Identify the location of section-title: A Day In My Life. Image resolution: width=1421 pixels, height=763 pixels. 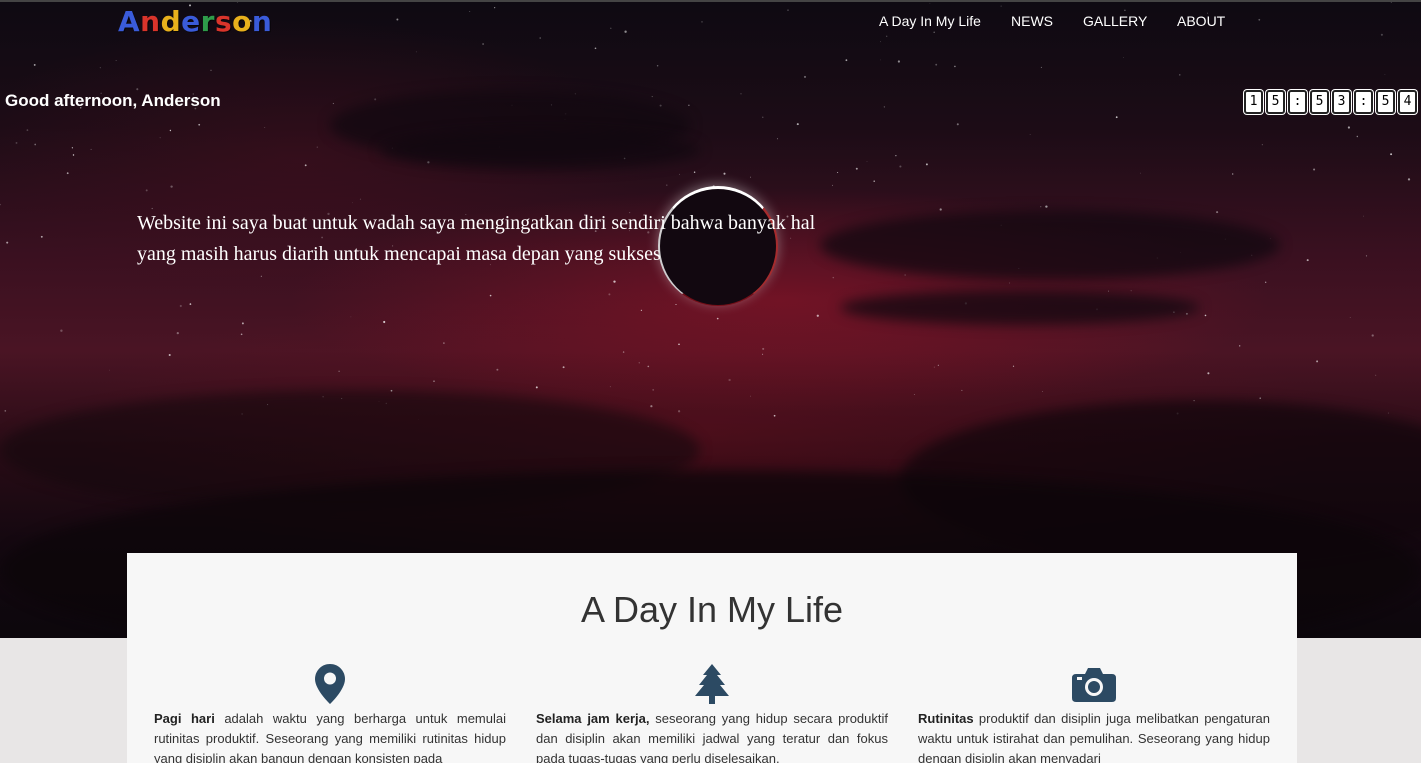
(712, 609).